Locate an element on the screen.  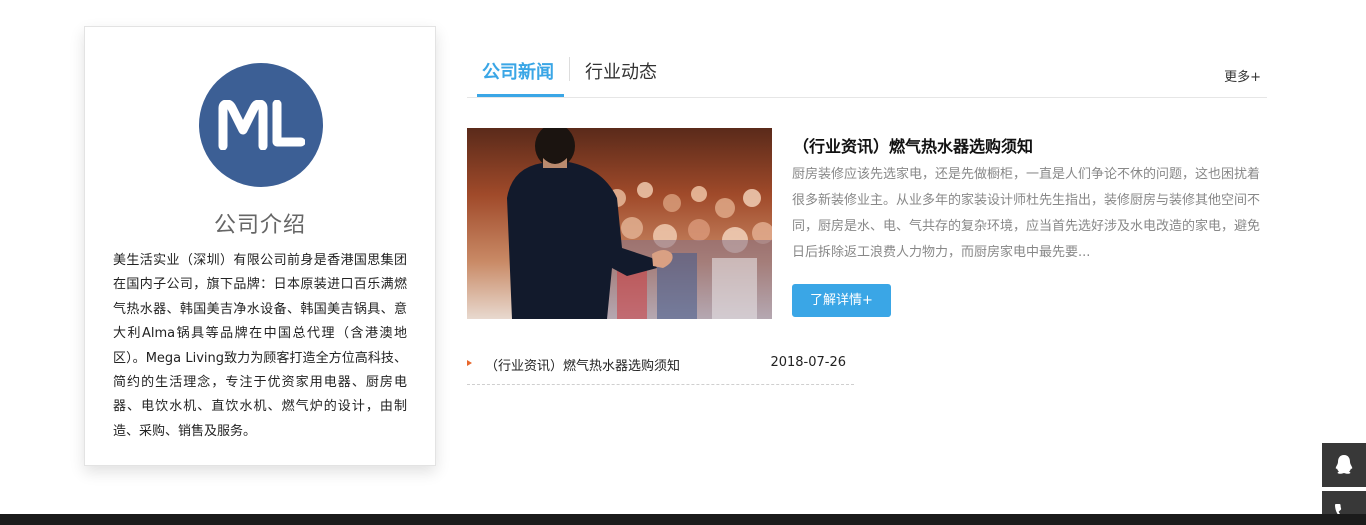
footer-bar is located at coordinates (683, 519).